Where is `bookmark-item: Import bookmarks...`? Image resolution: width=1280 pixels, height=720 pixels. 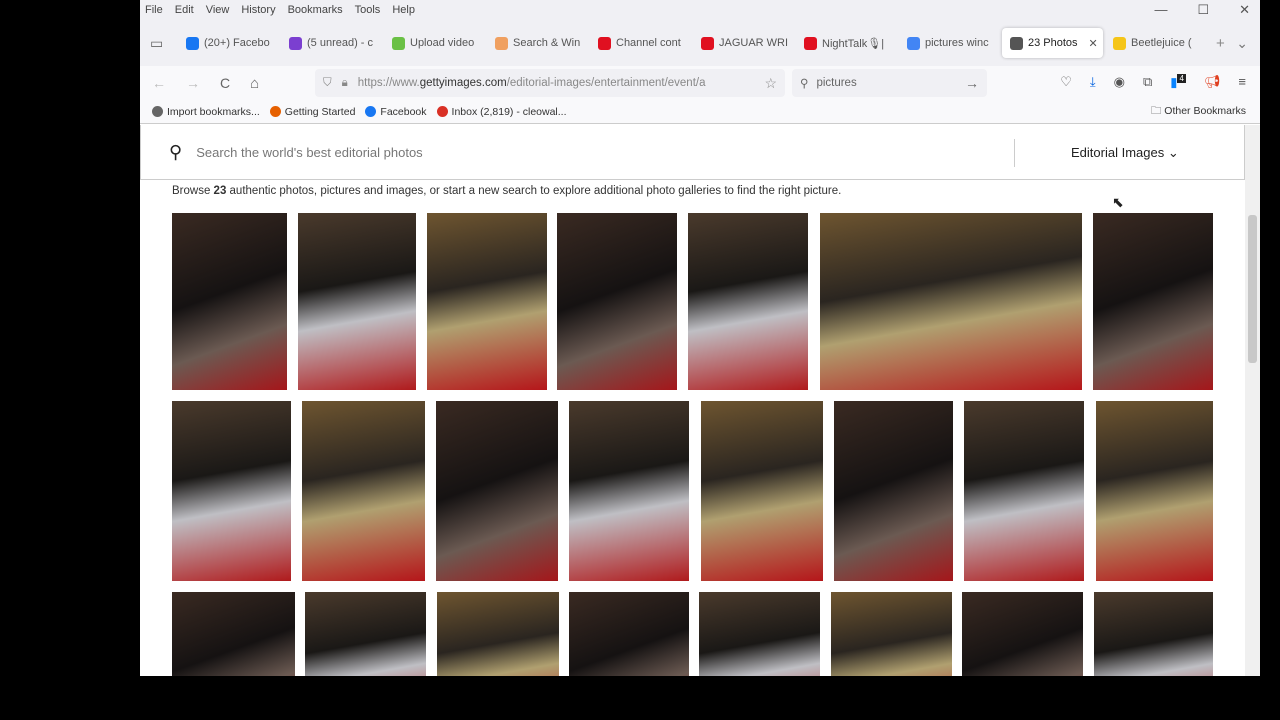
bookmark-item: Import bookmarks... is located at coordinates (206, 112).